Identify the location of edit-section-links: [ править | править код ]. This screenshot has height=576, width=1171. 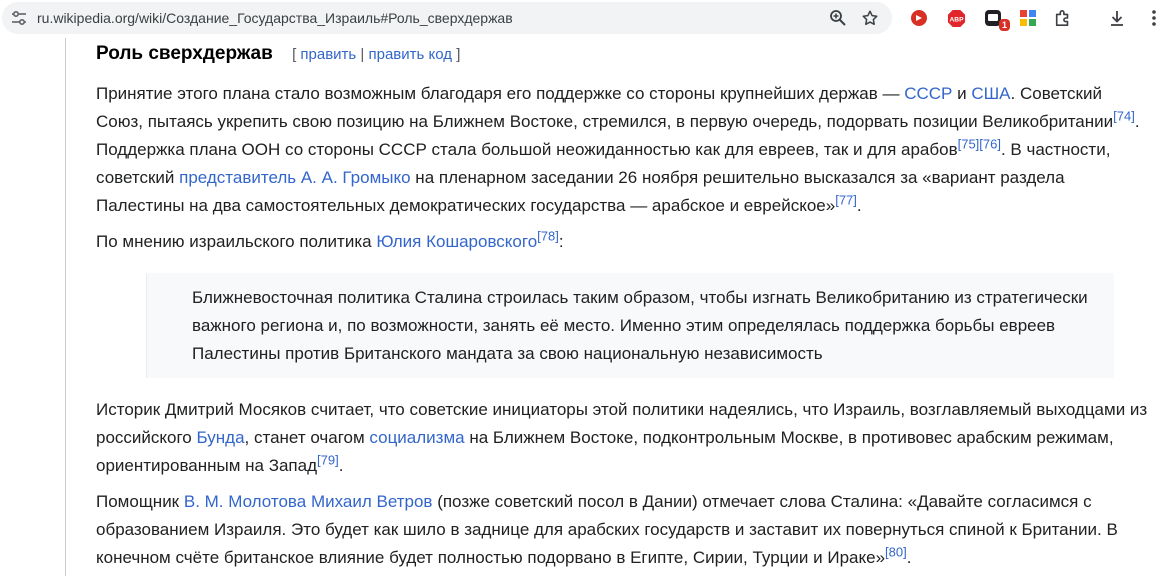
(376, 54).